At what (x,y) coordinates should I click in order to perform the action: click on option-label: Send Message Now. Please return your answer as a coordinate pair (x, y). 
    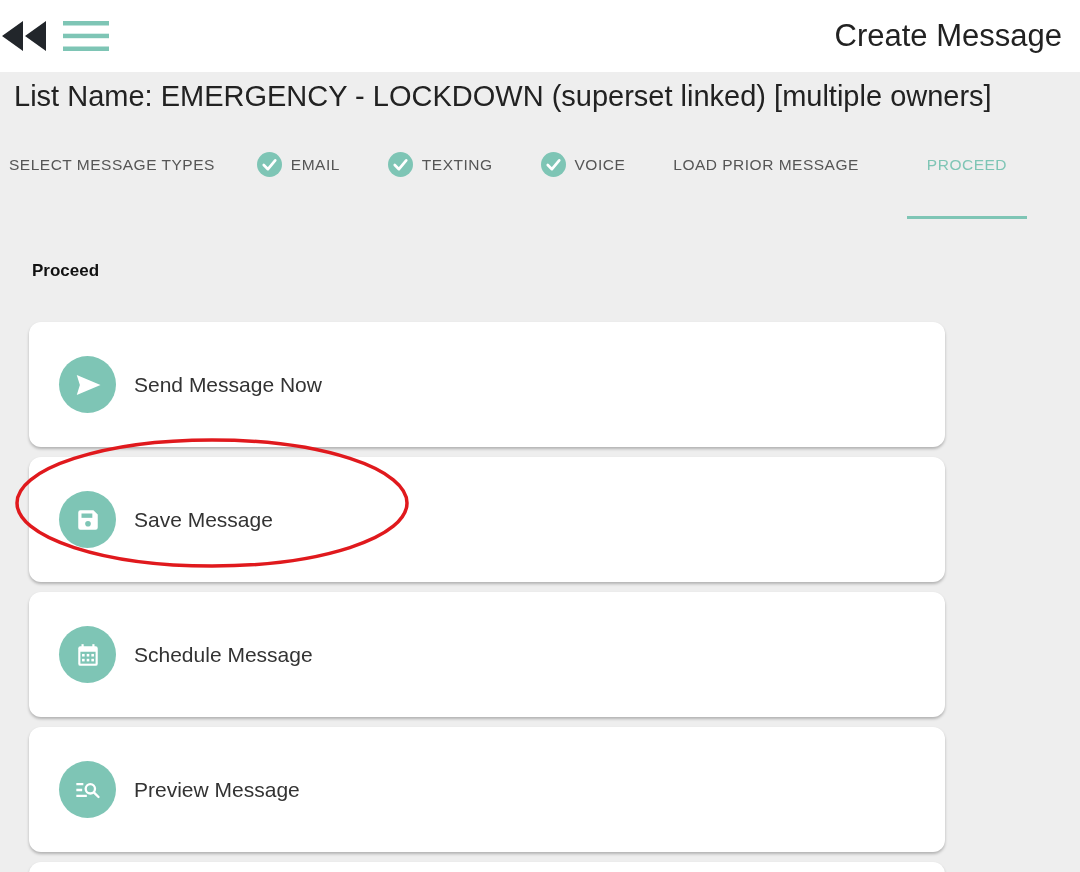
    Looking at the image, I should click on (228, 384).